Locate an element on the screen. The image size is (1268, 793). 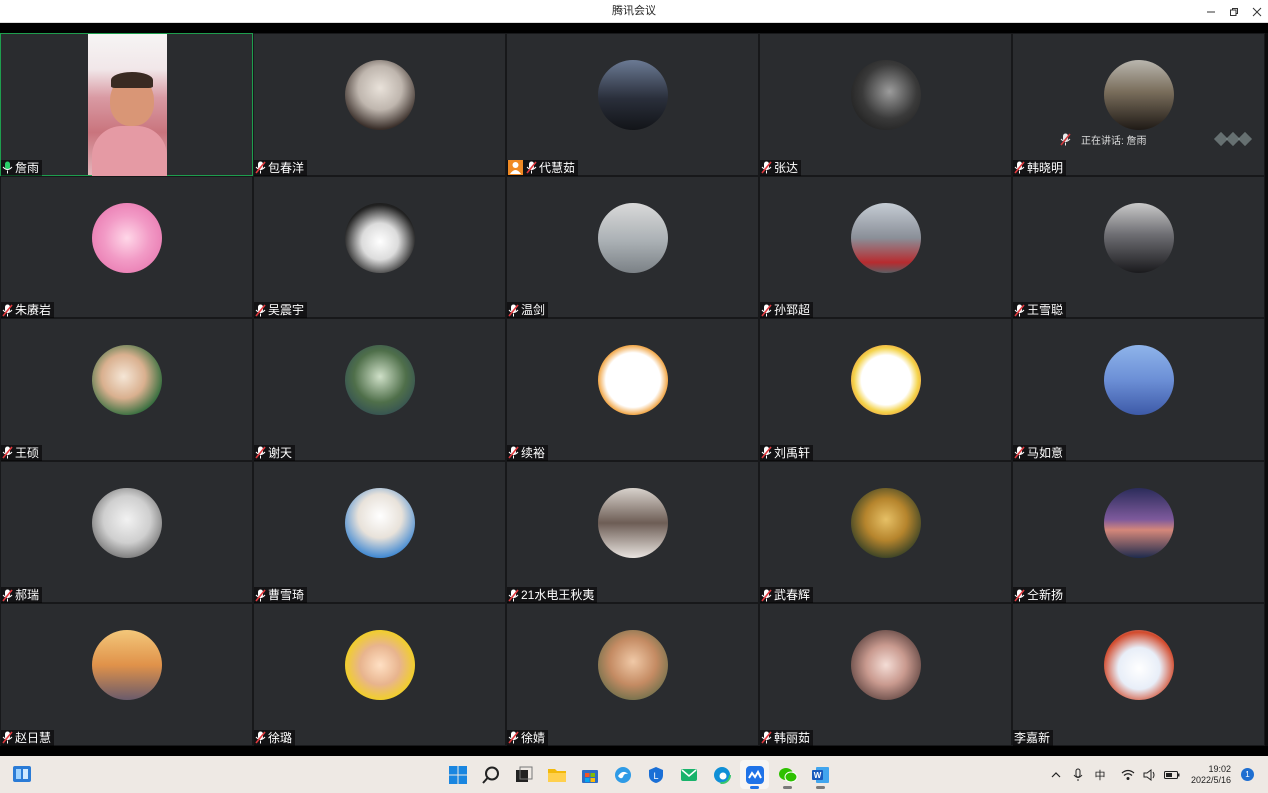
participant-nametag: 徐婧 is located at coordinates (528, 737).